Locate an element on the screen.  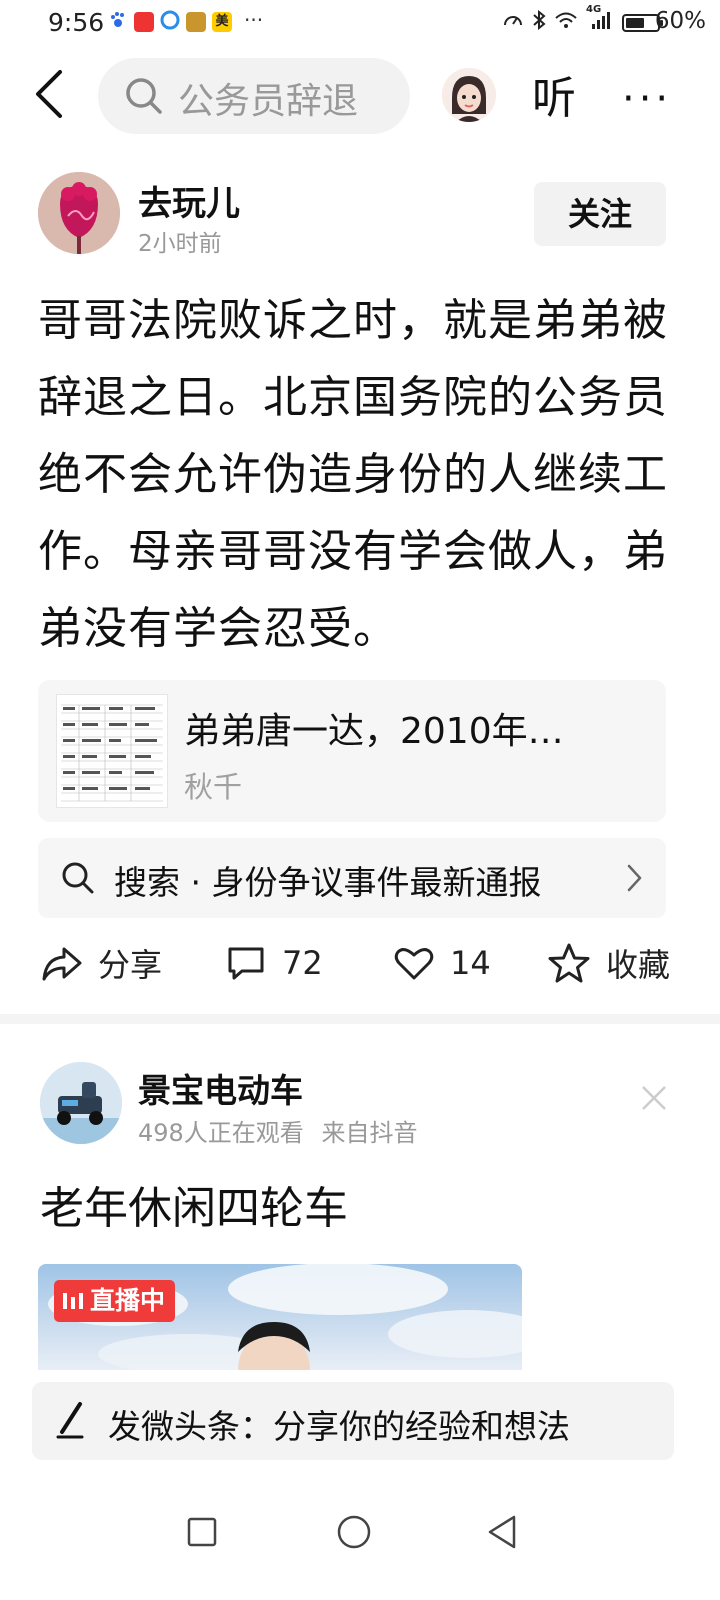
signal-icon: 4G is located at coordinates (600, 19).